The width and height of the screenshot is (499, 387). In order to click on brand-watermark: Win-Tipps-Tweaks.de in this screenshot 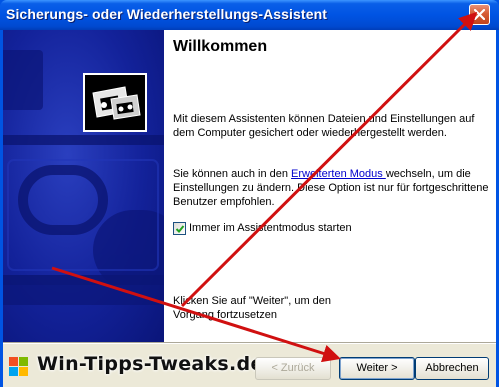, I will do `click(150, 364)`.